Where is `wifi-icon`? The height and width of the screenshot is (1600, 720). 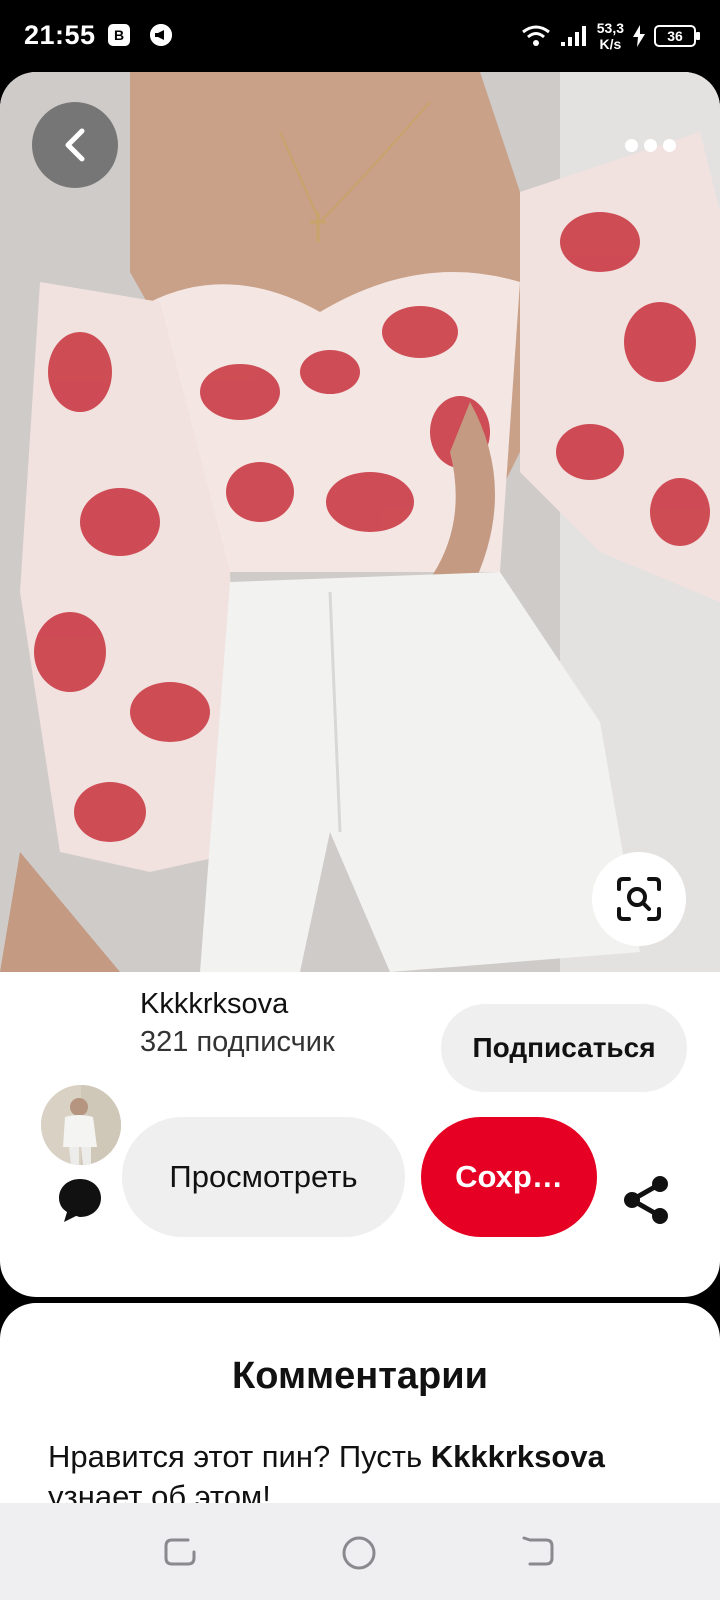
wifi-icon is located at coordinates (535, 35).